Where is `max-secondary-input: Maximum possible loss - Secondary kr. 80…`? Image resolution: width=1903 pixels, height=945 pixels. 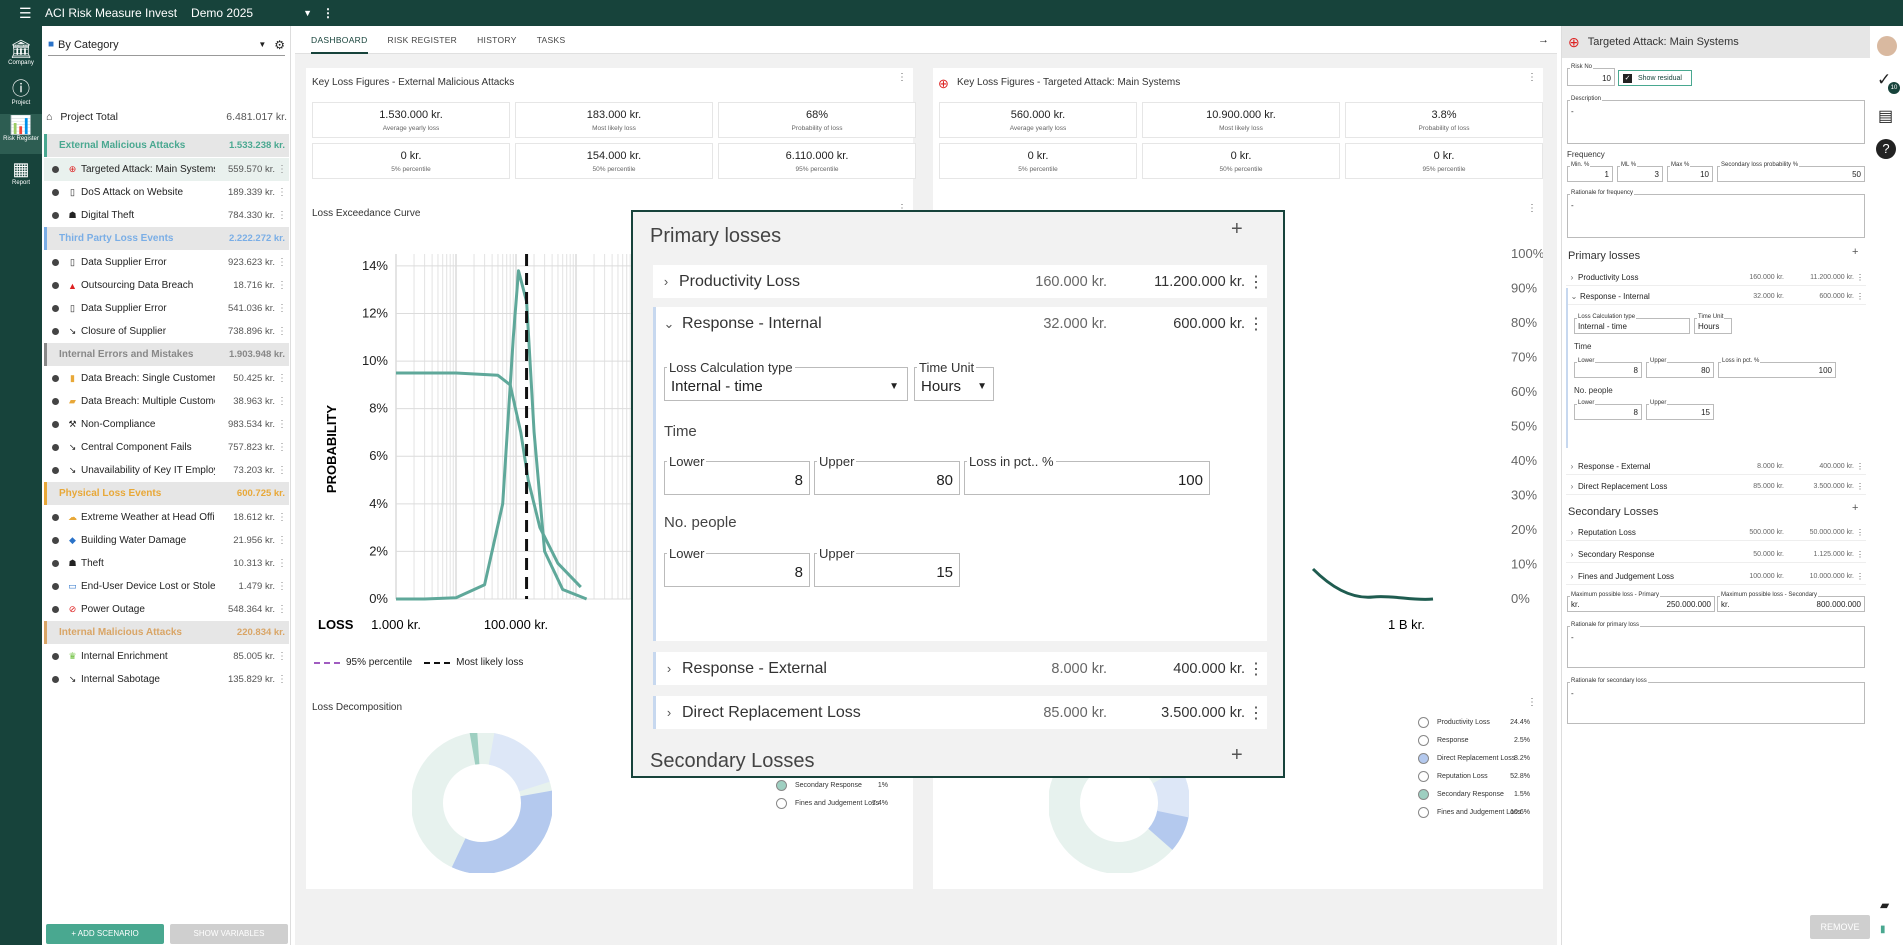
max-secondary-input: Maximum possible loss - Secondary kr. 80… is located at coordinates (1791, 602).